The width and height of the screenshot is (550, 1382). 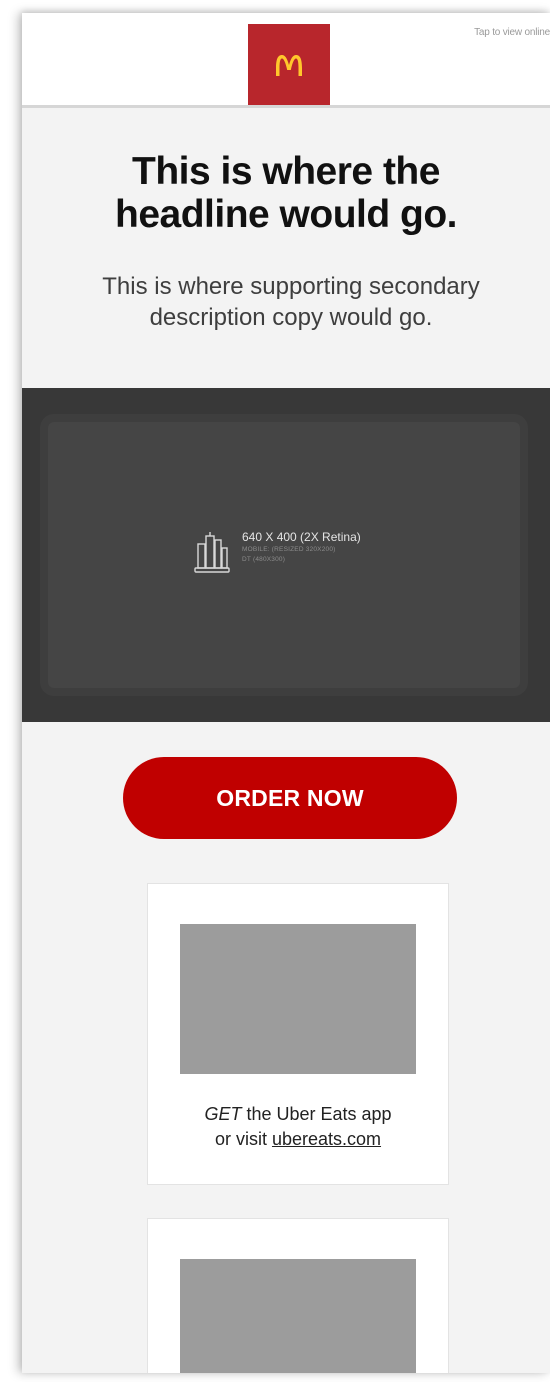 What do you see at coordinates (243, 1139) in the screenshot?
I see `card-text-prefix: or visit` at bounding box center [243, 1139].